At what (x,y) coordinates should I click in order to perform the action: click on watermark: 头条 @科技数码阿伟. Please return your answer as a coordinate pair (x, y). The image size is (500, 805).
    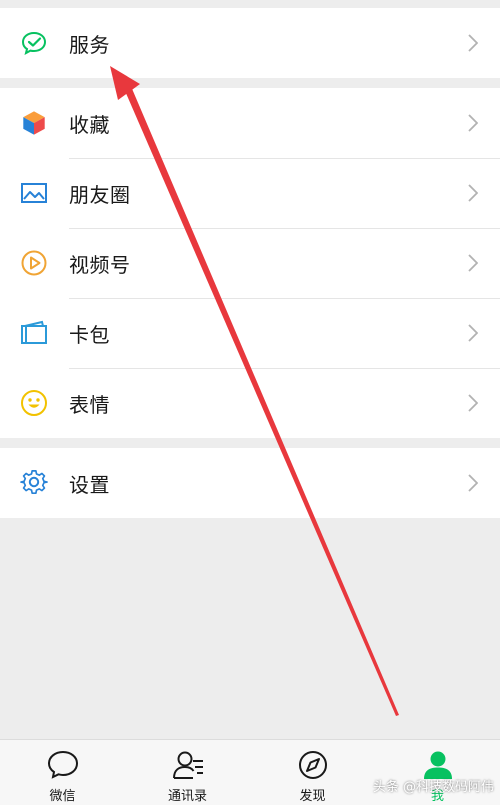
    Looking at the image, I should click on (433, 787).